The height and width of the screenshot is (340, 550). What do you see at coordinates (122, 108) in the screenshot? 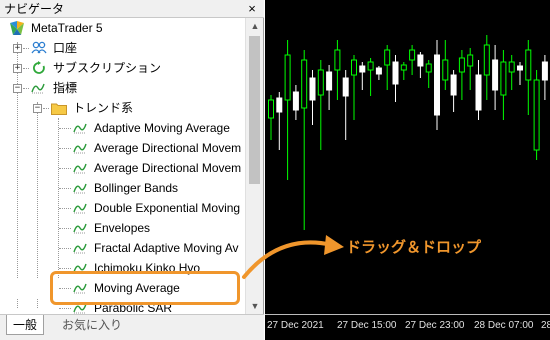
I see `tree-folder-trend: − トレンド系` at bounding box center [122, 108].